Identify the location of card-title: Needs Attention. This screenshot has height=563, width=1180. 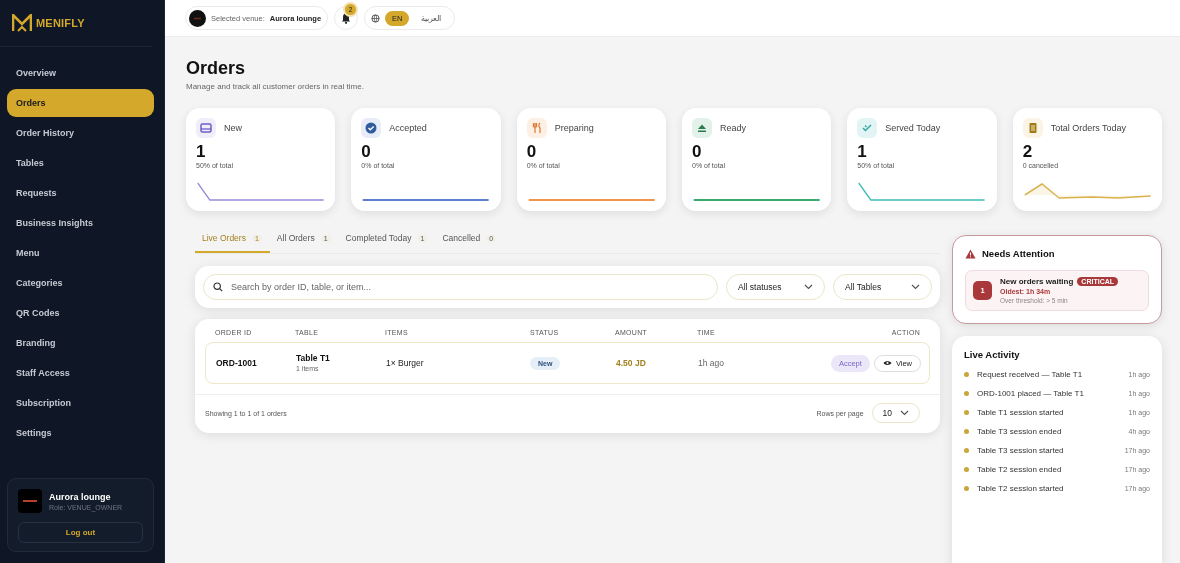
(1018, 253).